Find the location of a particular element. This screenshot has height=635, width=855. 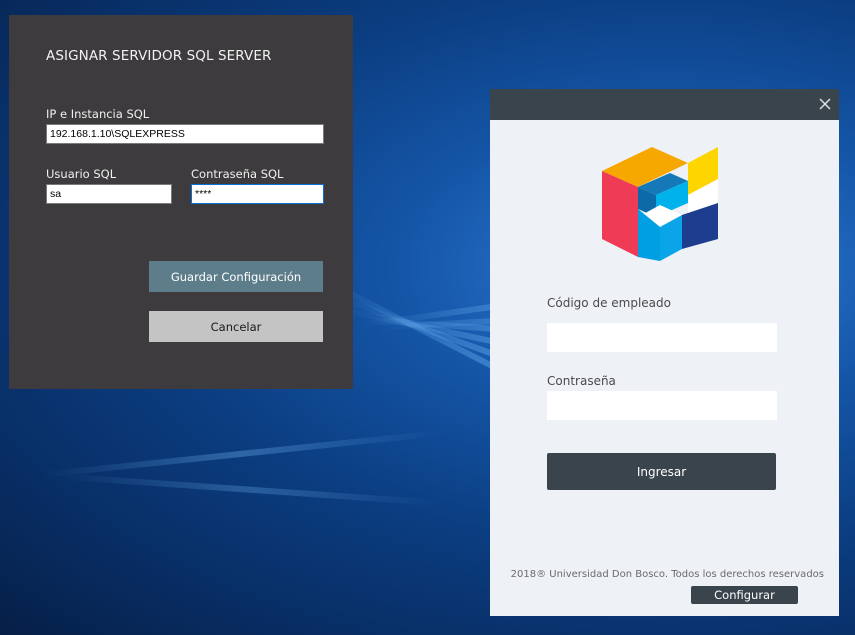

user-input: sa is located at coordinates (109, 194).